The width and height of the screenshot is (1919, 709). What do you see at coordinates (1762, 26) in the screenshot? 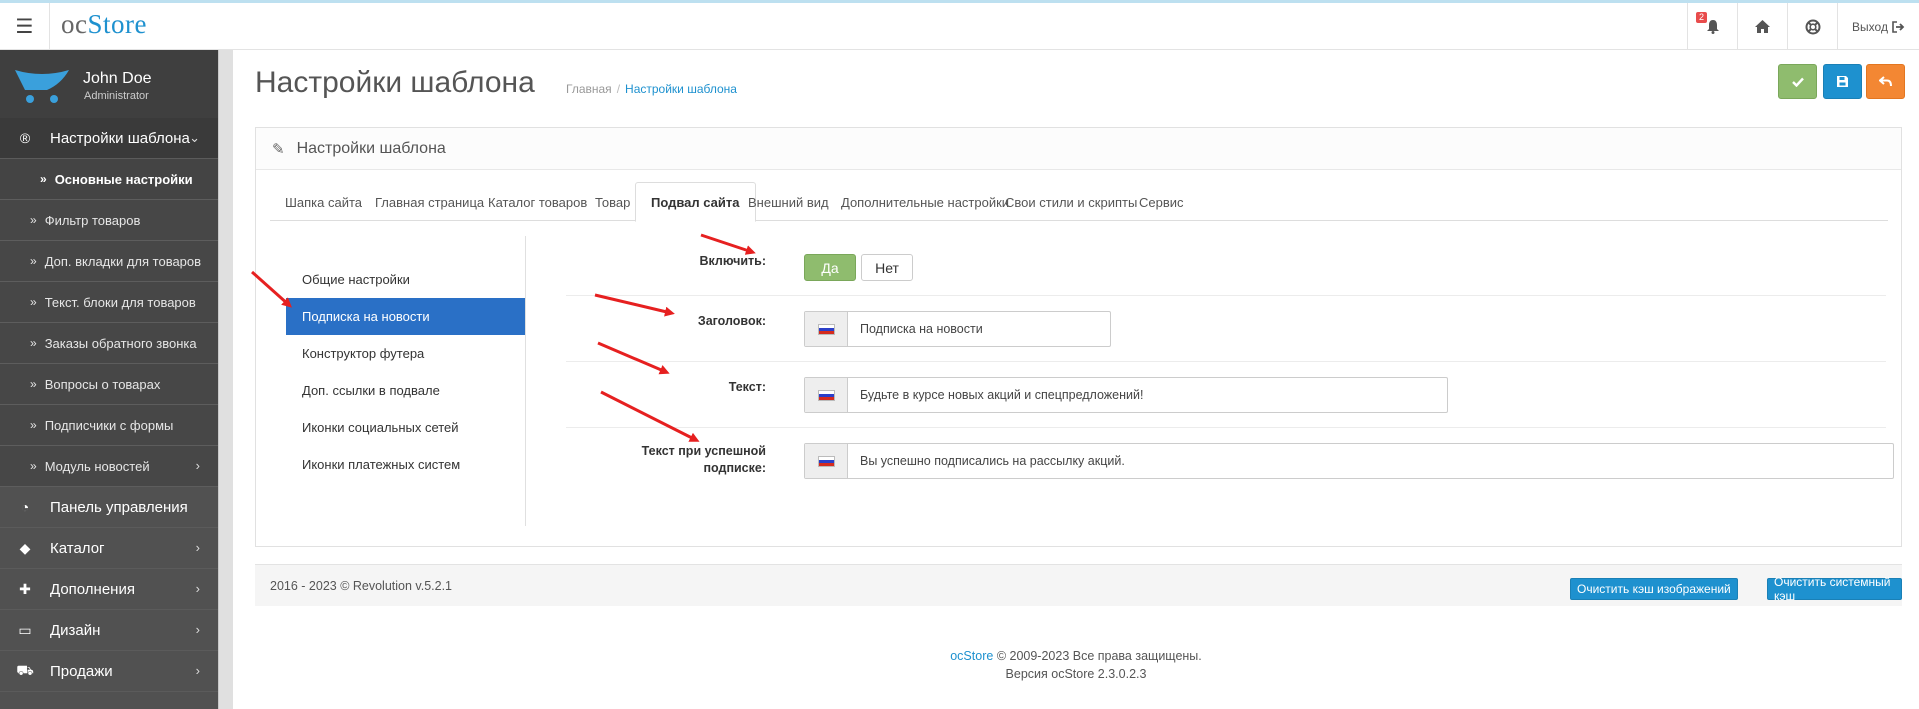
I see `home-button` at bounding box center [1762, 26].